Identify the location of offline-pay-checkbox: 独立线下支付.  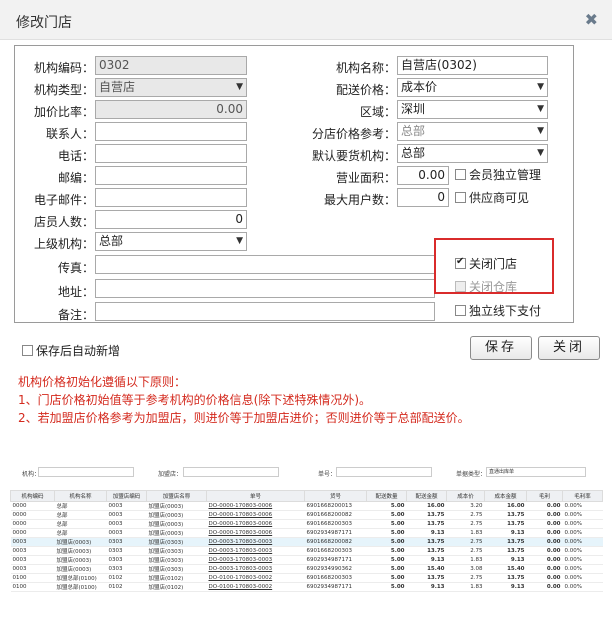
(498, 310).